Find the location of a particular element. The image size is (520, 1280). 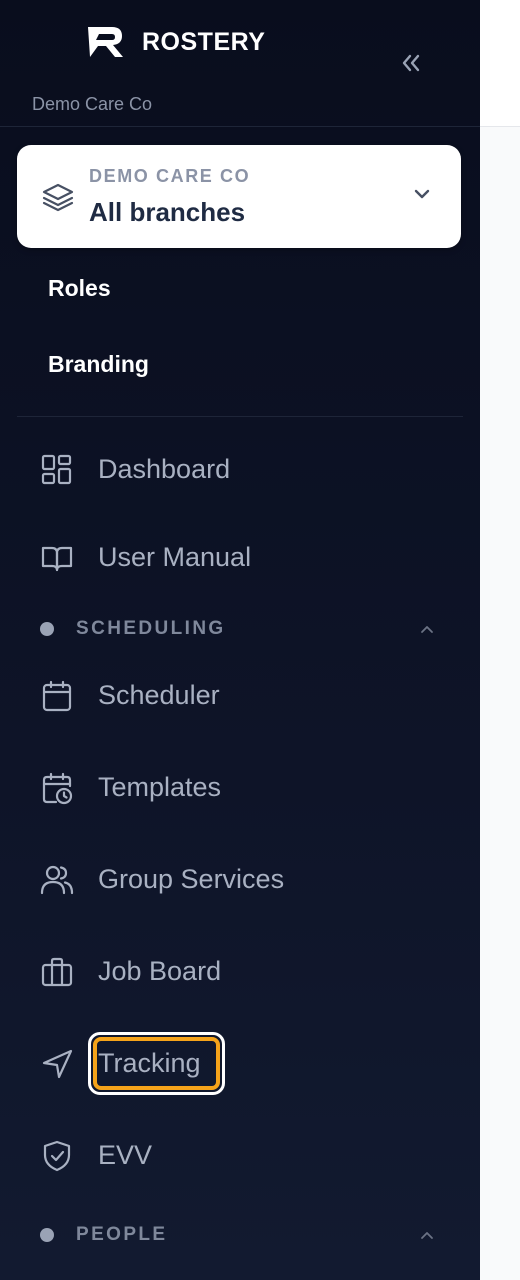

dashboard-icon is located at coordinates (56, 469).